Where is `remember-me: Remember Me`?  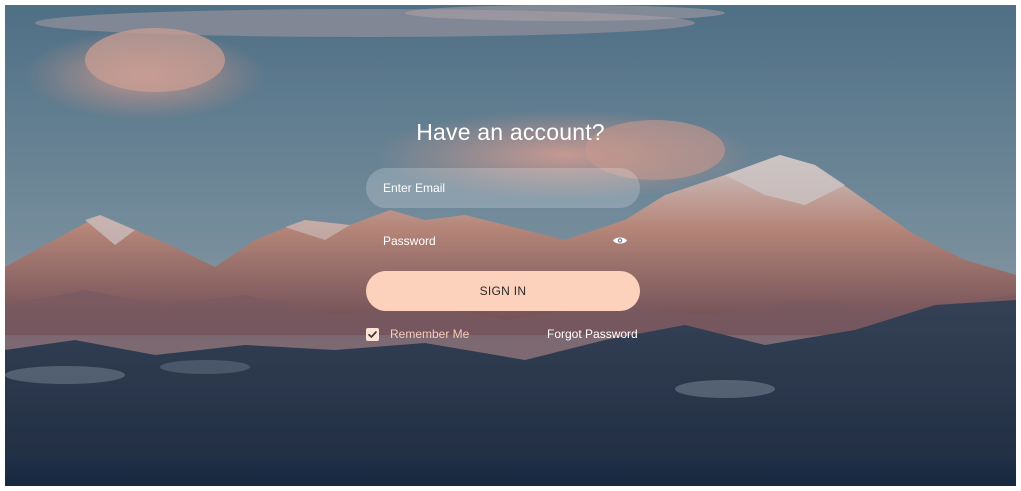
remember-me: Remember Me is located at coordinates (417, 334).